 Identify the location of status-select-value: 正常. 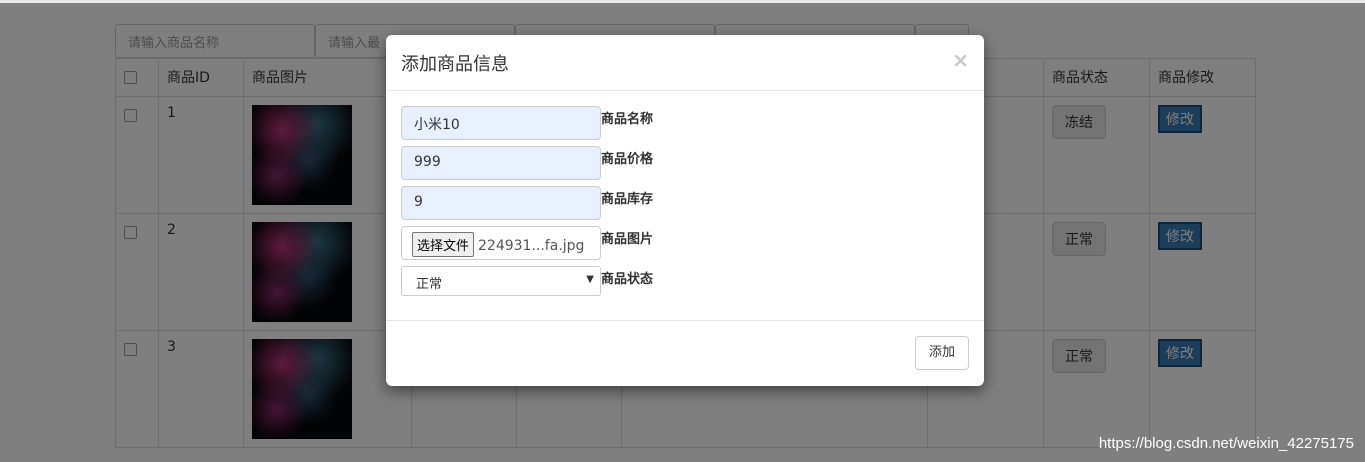
(429, 284).